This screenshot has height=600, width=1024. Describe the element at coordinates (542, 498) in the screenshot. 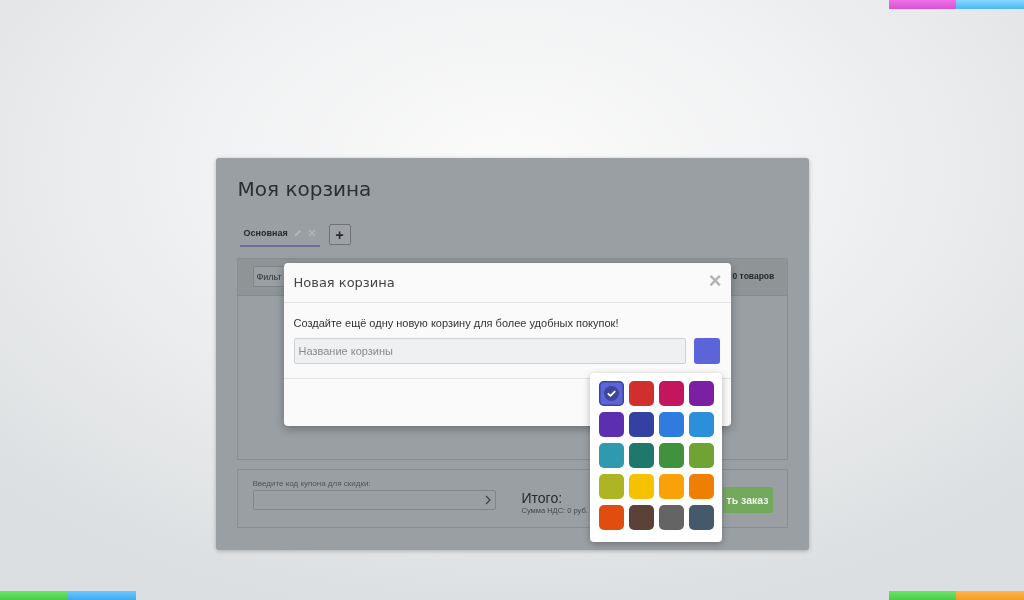

I see `total-label: Итого:` at that location.